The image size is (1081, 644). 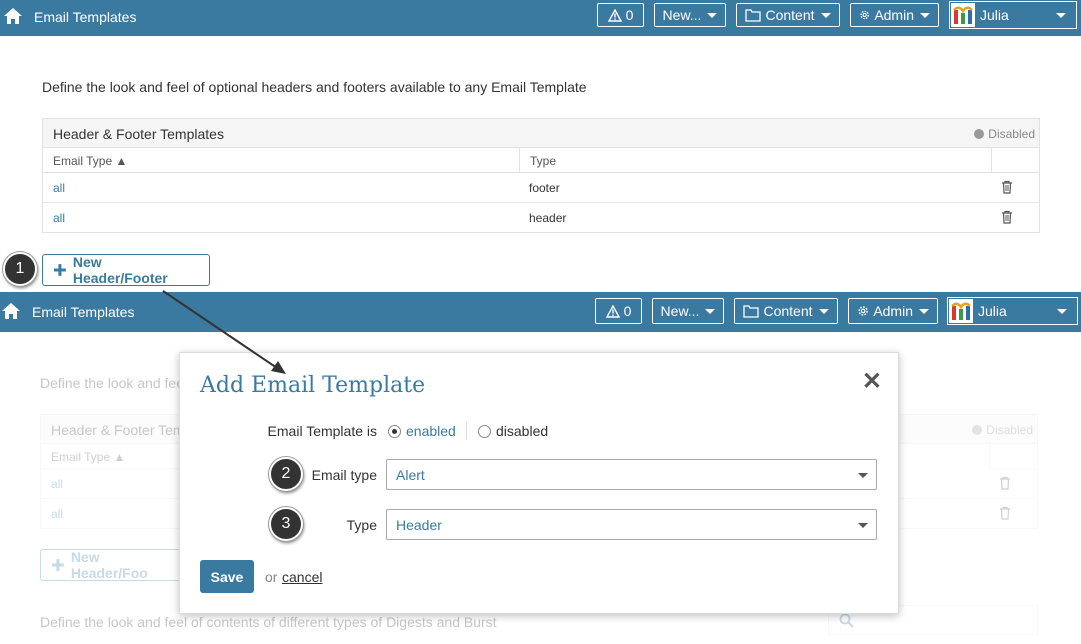 I want to click on disabled-radio-label: disabled, so click(x=522, y=431).